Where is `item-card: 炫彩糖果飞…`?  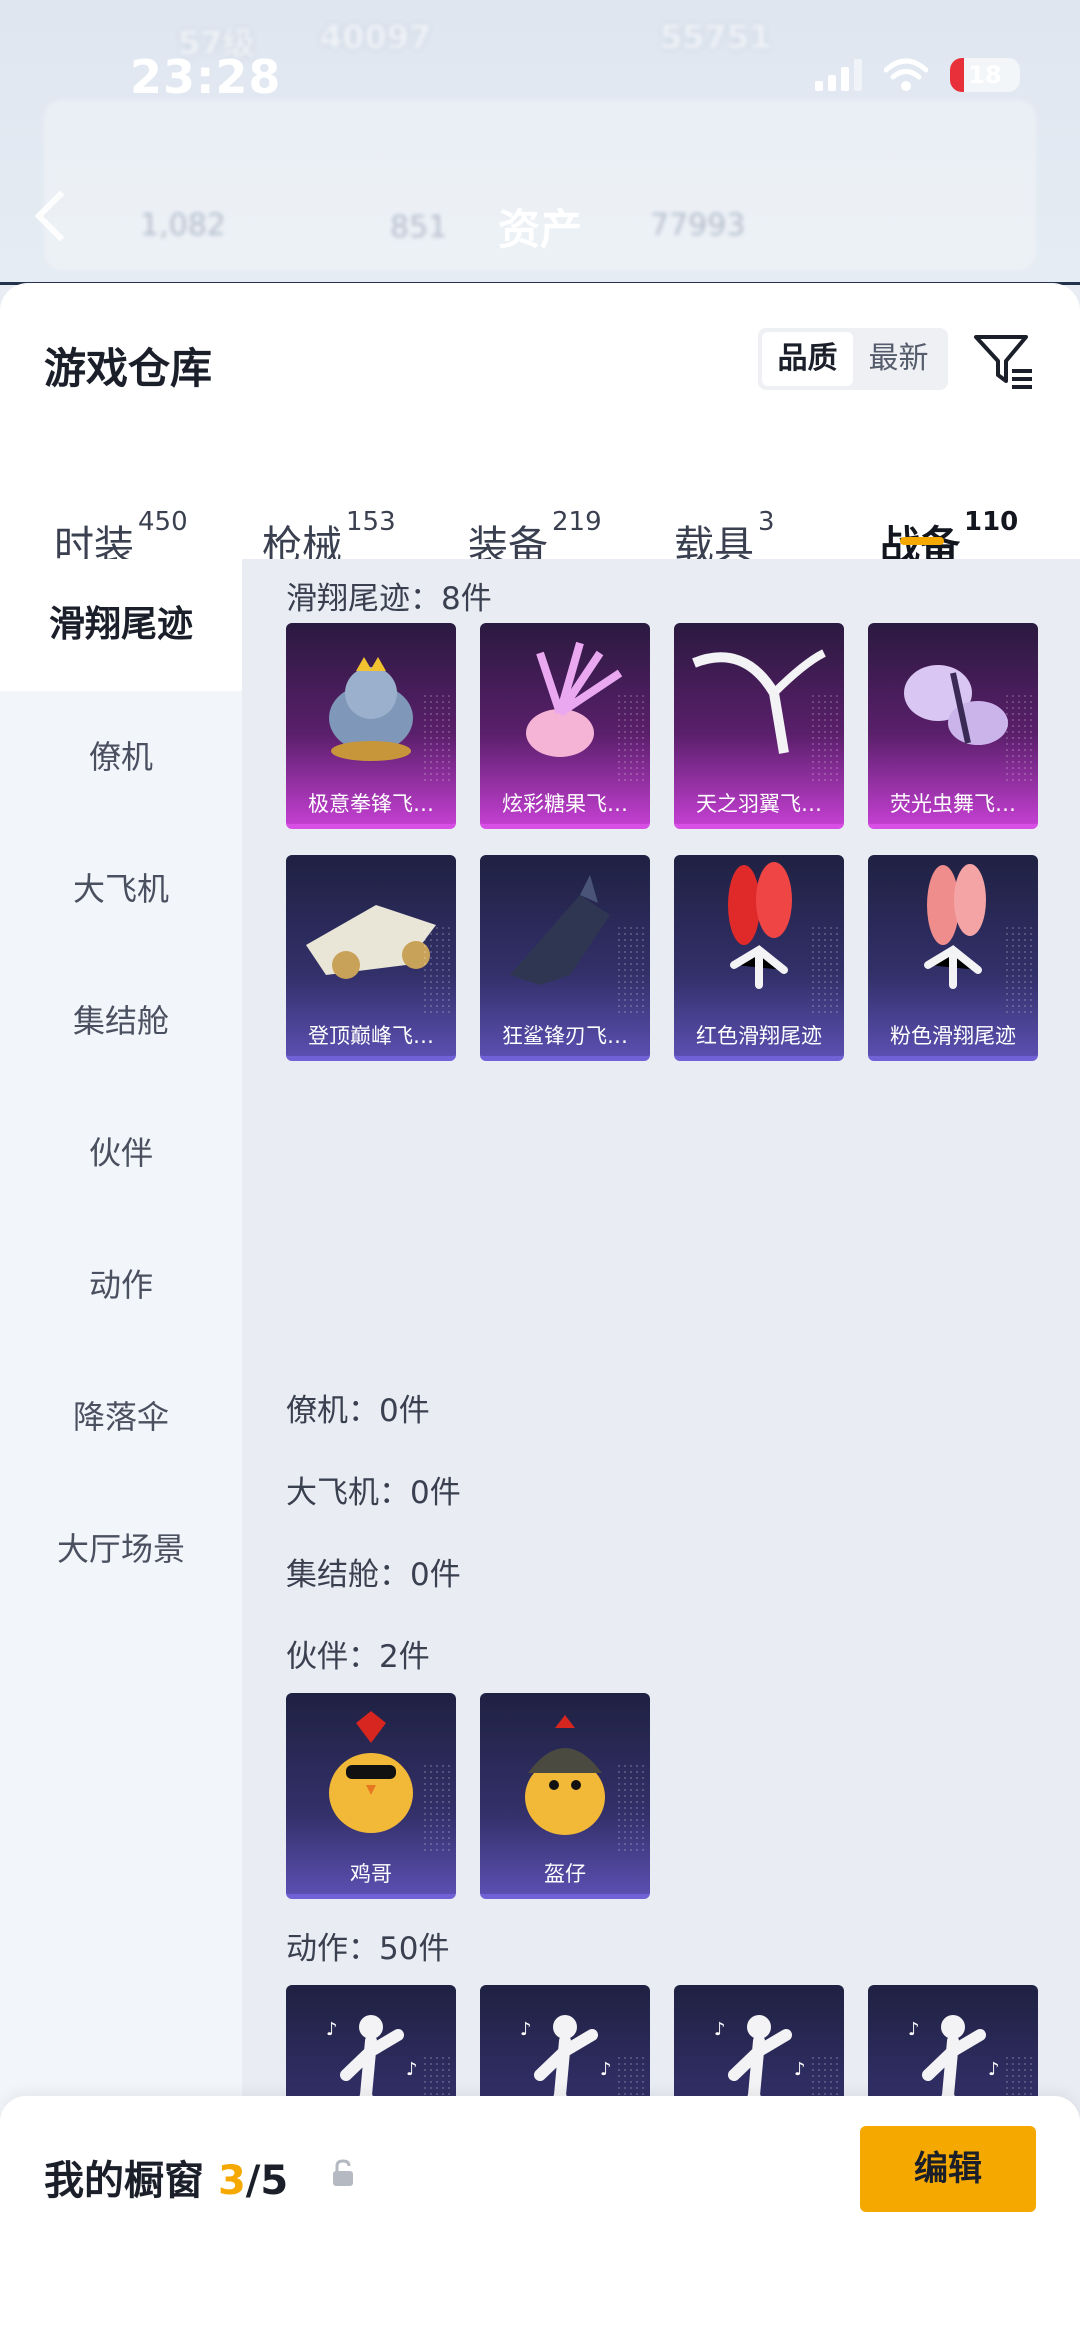 item-card: 炫彩糖果飞… is located at coordinates (565, 726).